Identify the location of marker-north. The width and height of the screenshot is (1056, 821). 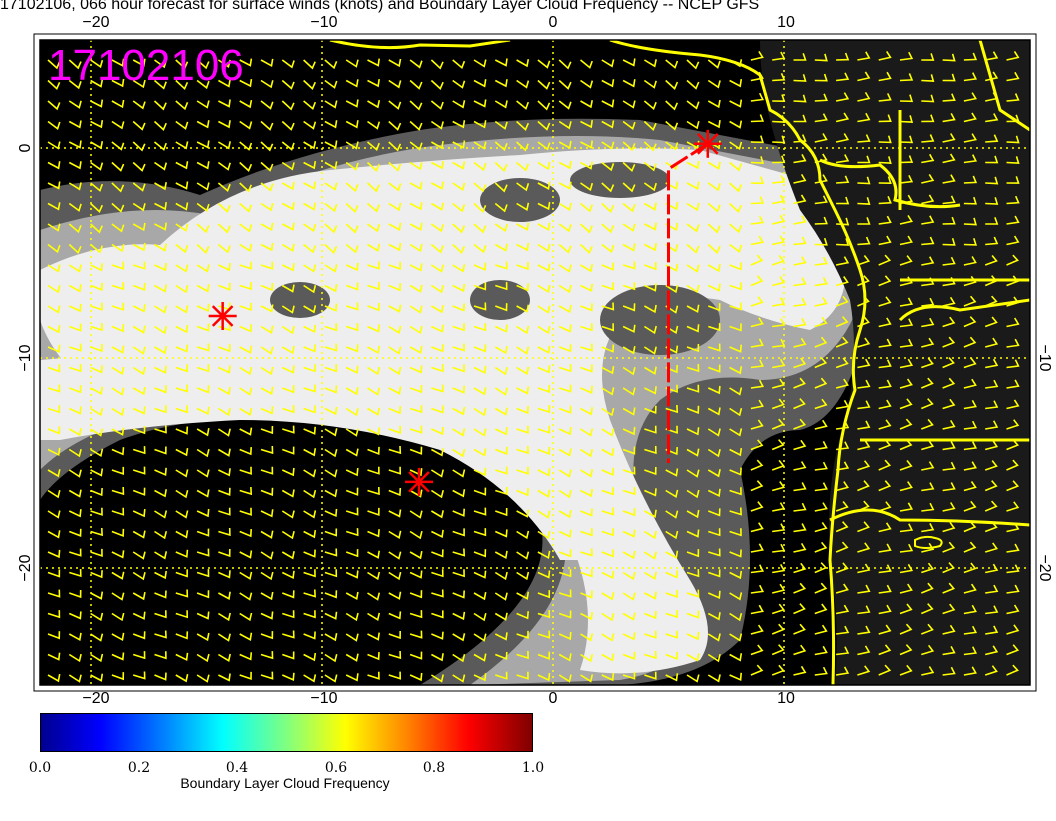
(707, 143).